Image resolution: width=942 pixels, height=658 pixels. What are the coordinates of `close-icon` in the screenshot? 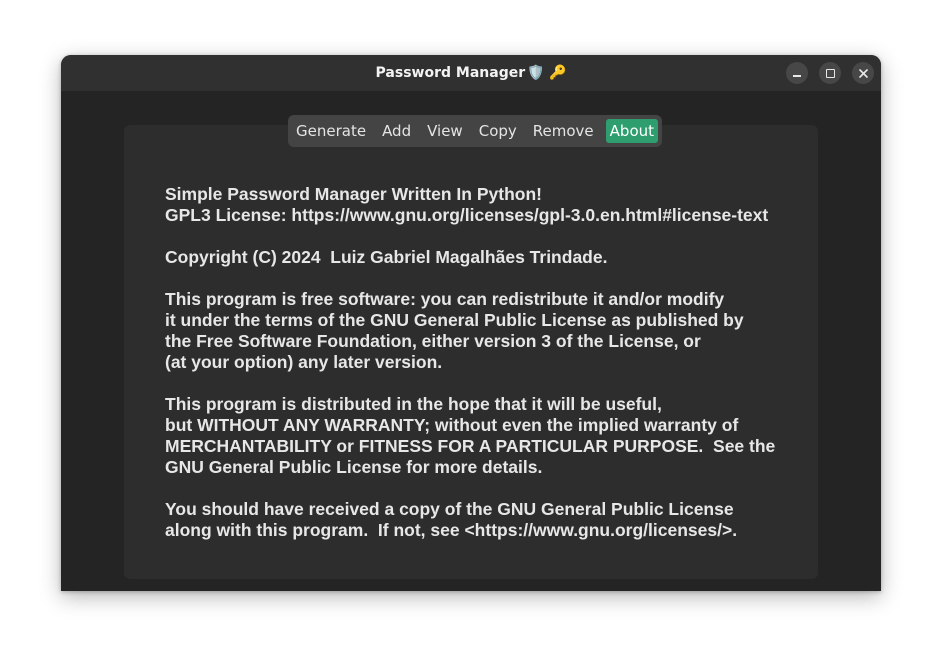 It's located at (863, 73).